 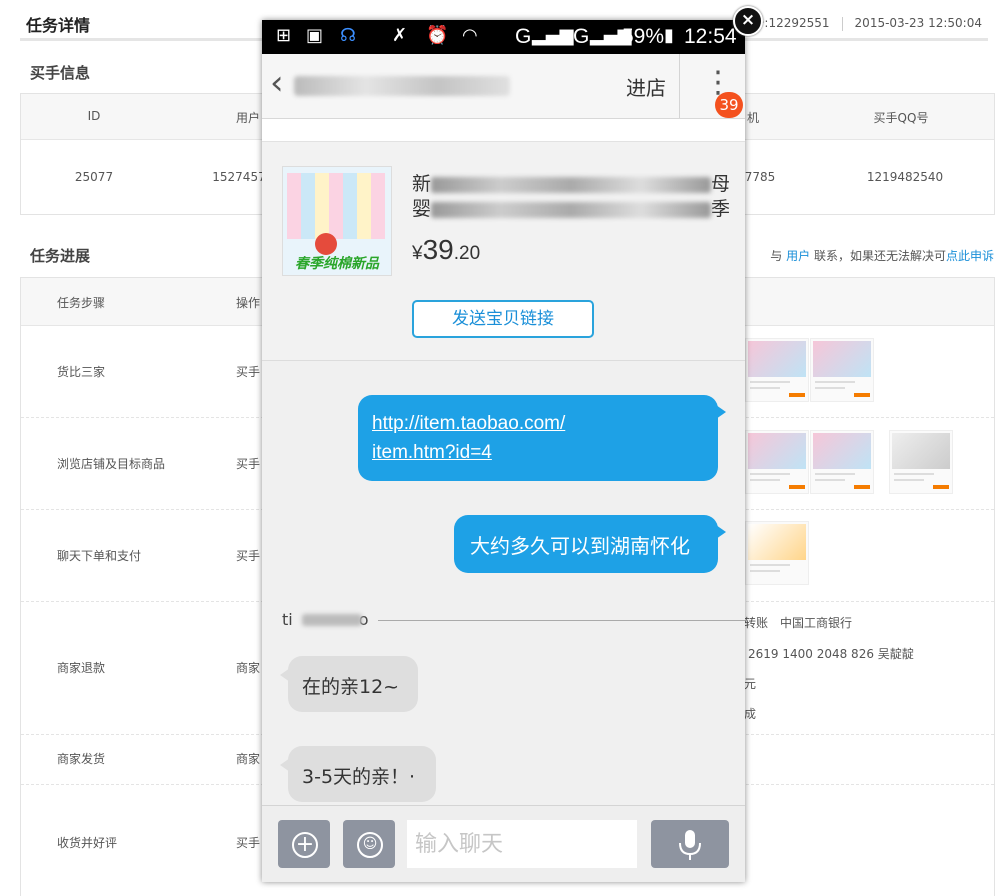 I want to click on nav-spacer, so click(x=503, y=130).